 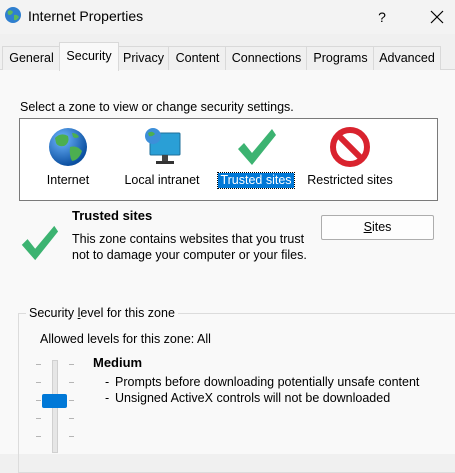 What do you see at coordinates (381, 227) in the screenshot?
I see `sites-button-label-post: ites` at bounding box center [381, 227].